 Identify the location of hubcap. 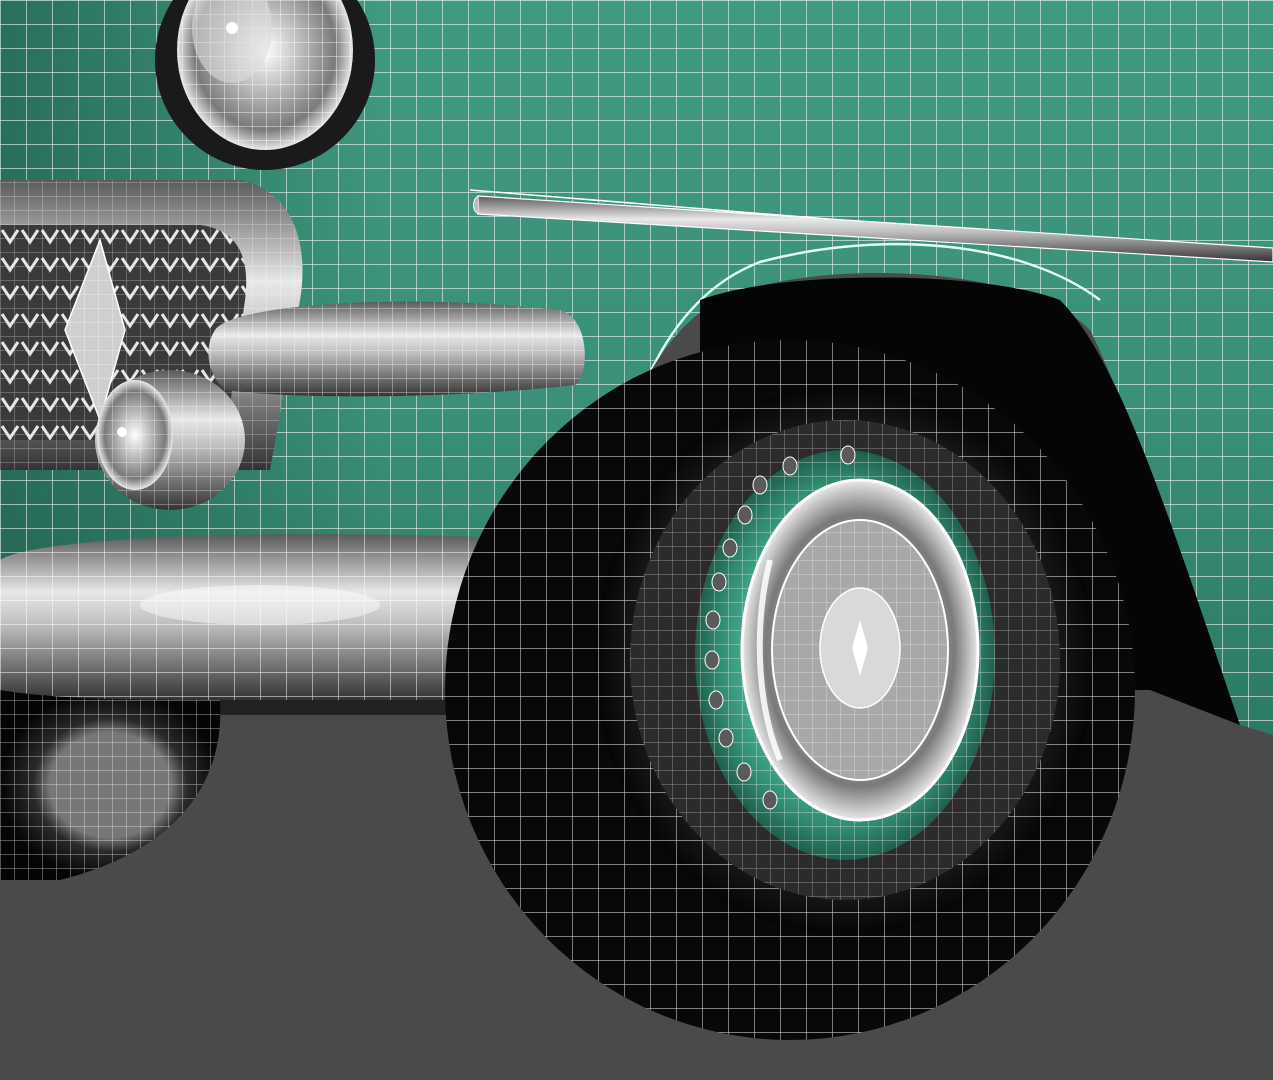
(860, 650).